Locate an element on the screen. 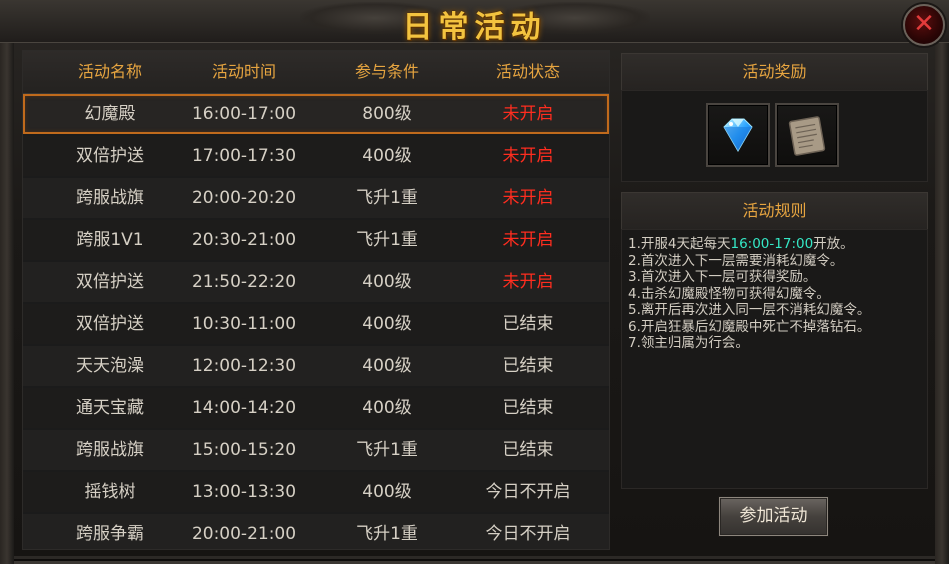 The image size is (949, 564). join-activity-button: 参加活动 is located at coordinates (773, 516).